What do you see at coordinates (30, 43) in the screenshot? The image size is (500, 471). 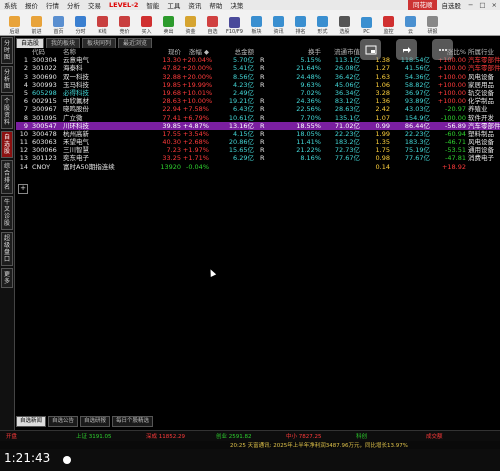 I see `tab-0: 自选股` at bounding box center [30, 43].